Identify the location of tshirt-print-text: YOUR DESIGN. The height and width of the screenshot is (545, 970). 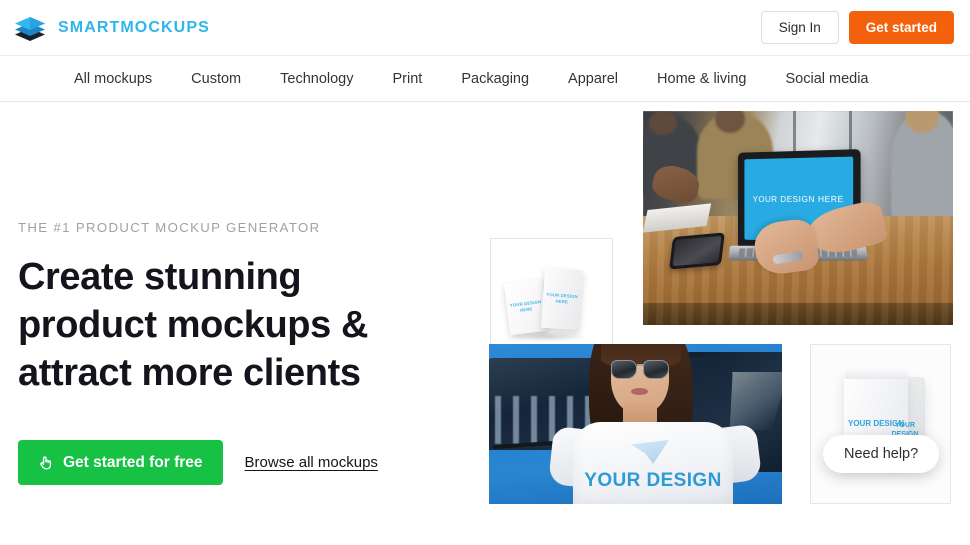
(653, 480).